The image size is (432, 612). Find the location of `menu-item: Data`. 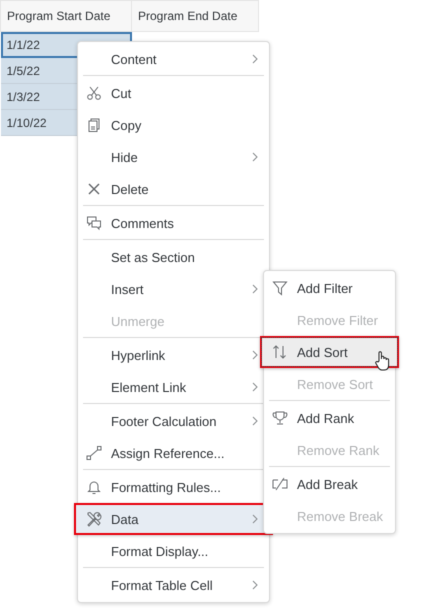

menu-item: Data is located at coordinates (173, 519).